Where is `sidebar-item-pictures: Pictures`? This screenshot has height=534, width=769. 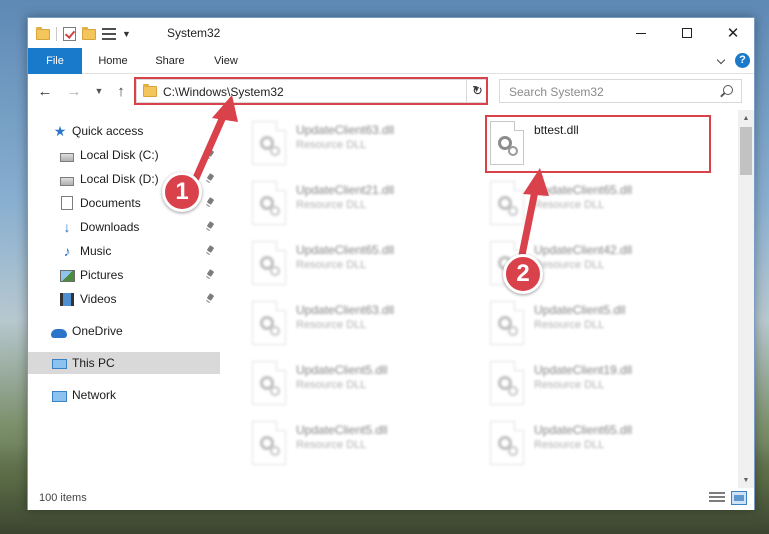
sidebar-item-pictures: Pictures is located at coordinates (124, 275).